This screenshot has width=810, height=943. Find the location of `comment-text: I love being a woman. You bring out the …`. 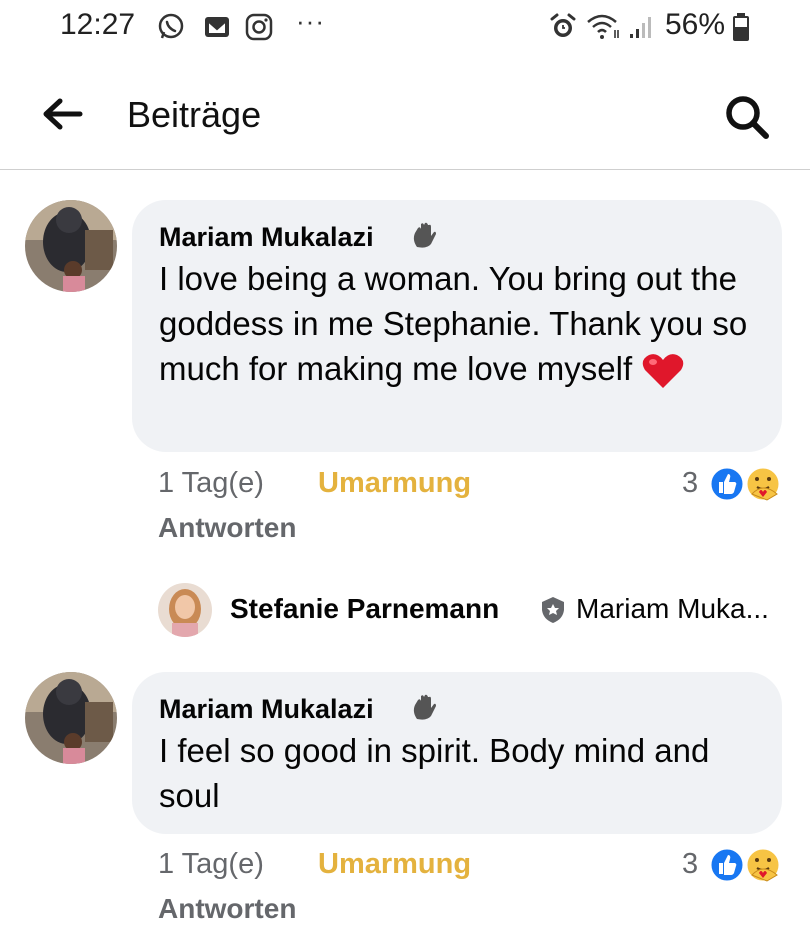

comment-text: I love being a woman. You bring out the … is located at coordinates (459, 323).